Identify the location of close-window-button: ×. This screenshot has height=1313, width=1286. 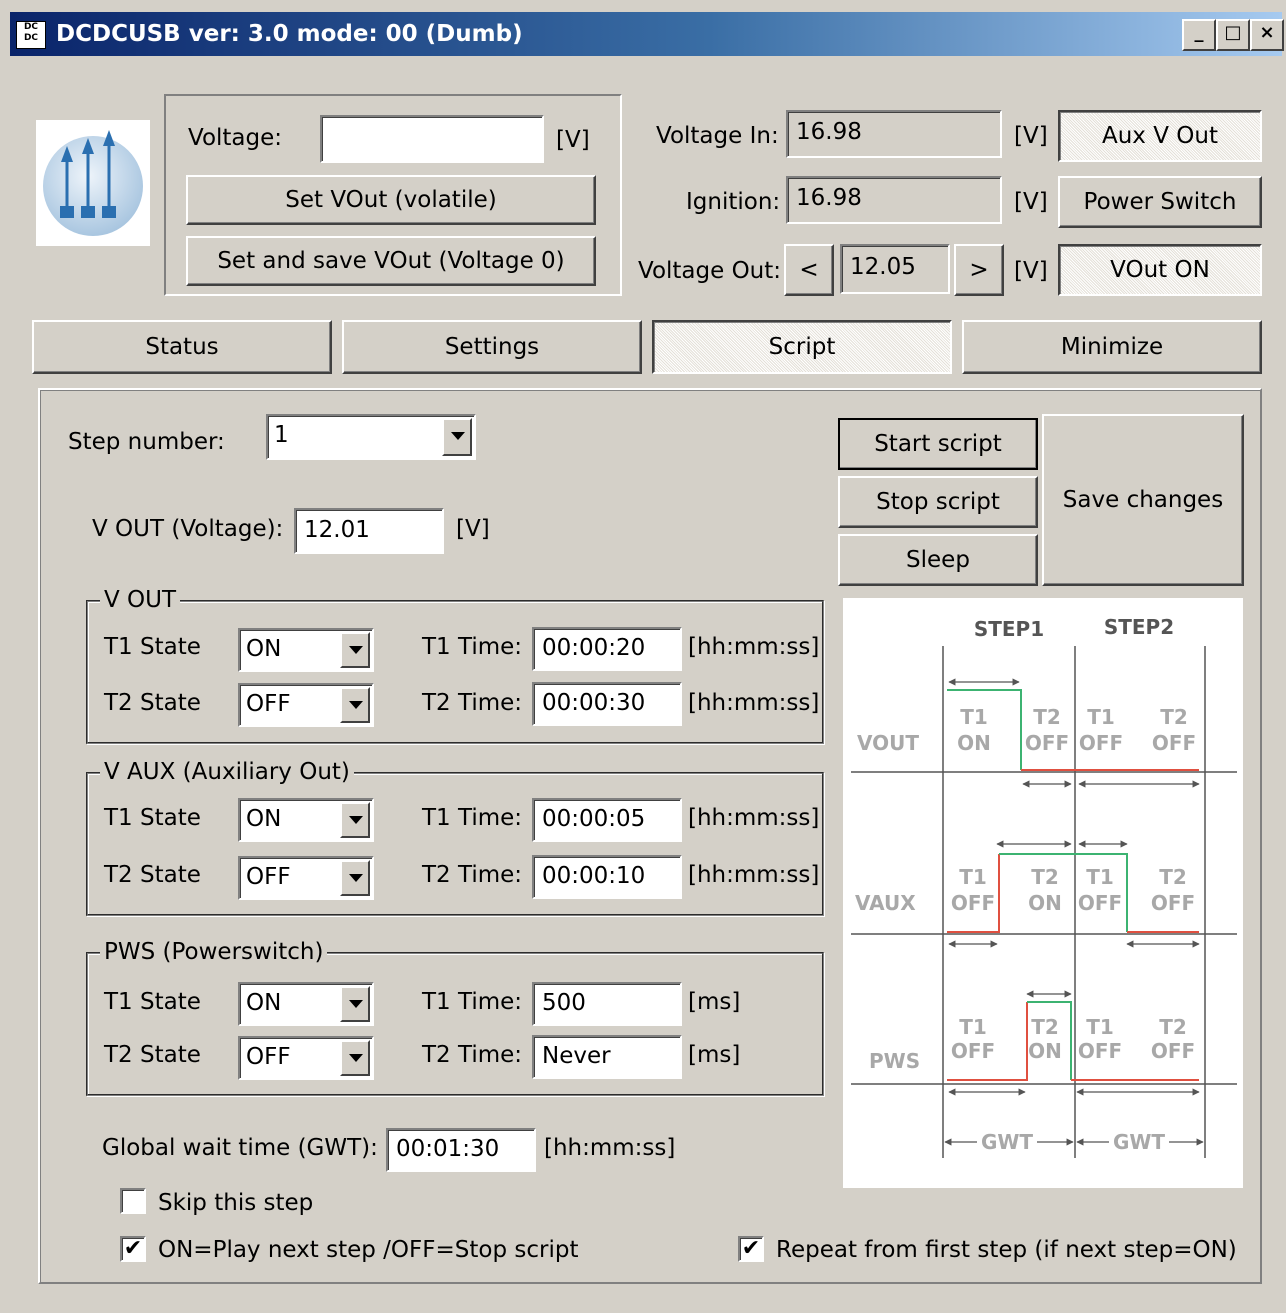
(1267, 35).